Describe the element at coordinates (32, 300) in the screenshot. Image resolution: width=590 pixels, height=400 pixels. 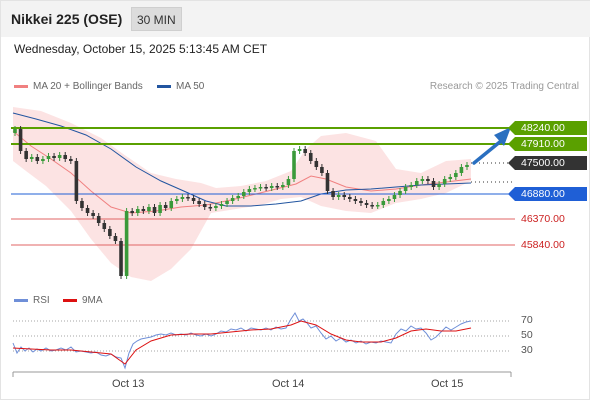
I see `rsi-legend: RSI` at that location.